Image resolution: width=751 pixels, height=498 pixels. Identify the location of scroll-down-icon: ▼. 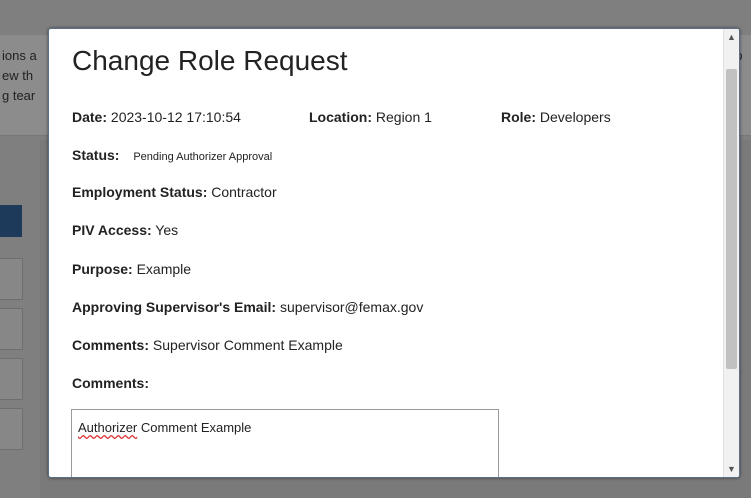
(731, 469).